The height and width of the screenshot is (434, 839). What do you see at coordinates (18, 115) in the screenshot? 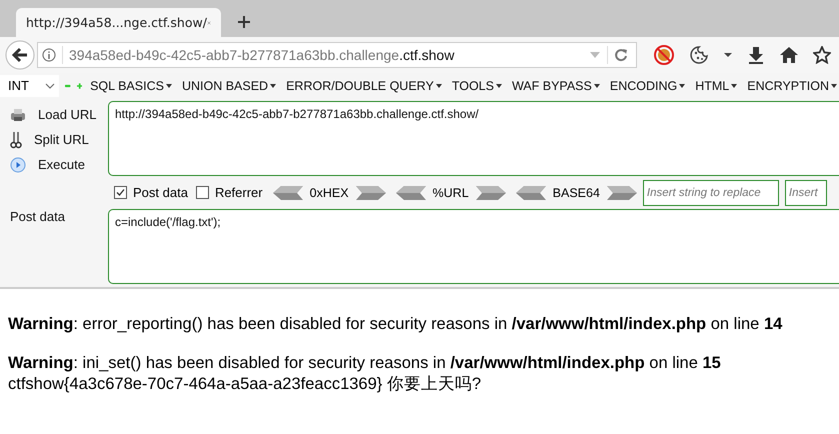
I see `printer-icon` at bounding box center [18, 115].